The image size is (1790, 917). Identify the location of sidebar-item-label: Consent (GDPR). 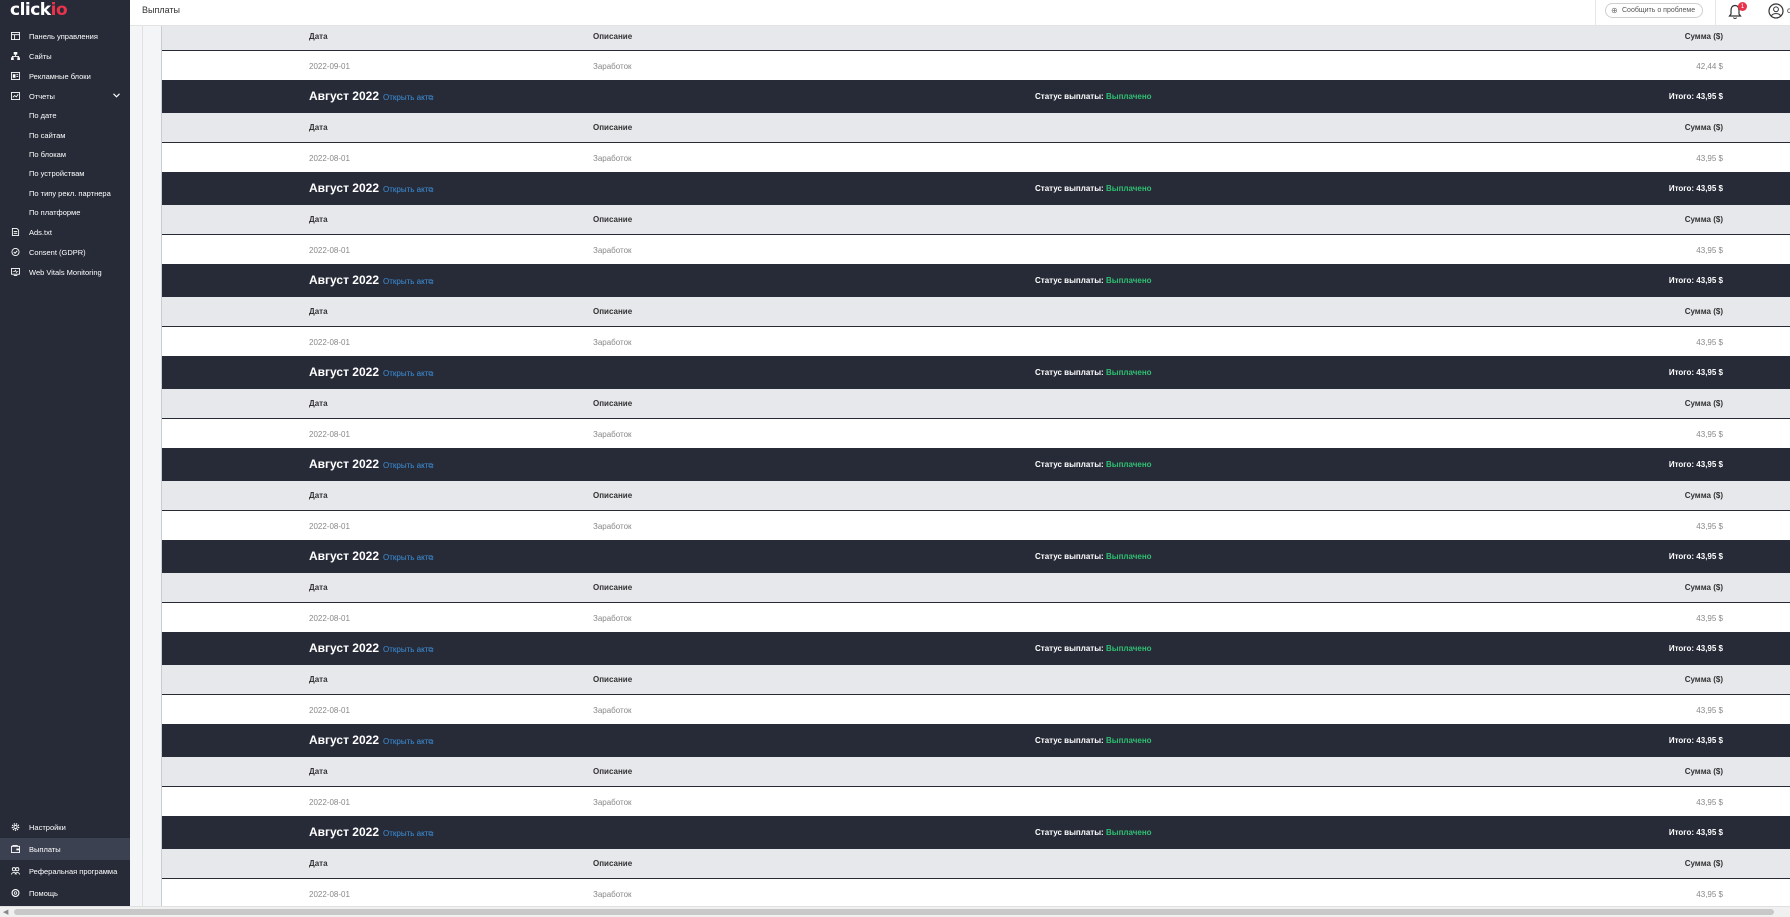
(57, 252).